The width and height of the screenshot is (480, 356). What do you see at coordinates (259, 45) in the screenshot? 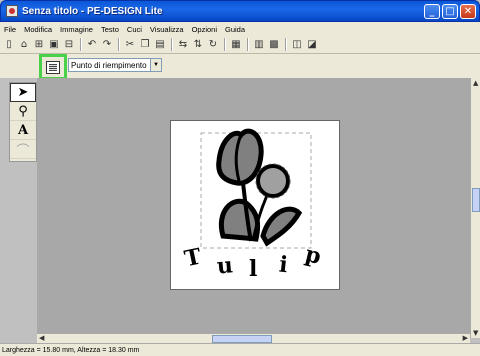
I see `design-page-icon: ▥` at bounding box center [259, 45].